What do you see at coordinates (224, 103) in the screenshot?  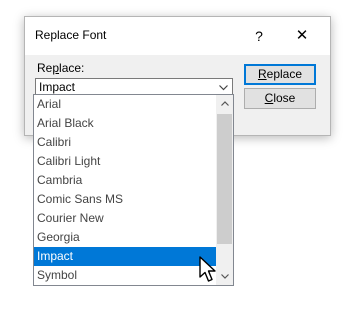 I see `scroll-up-arrow-icon` at bounding box center [224, 103].